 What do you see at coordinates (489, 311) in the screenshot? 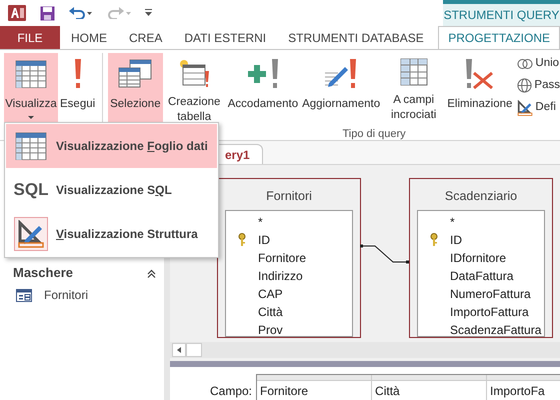
I see `field-name: ImportoFattura` at bounding box center [489, 311].